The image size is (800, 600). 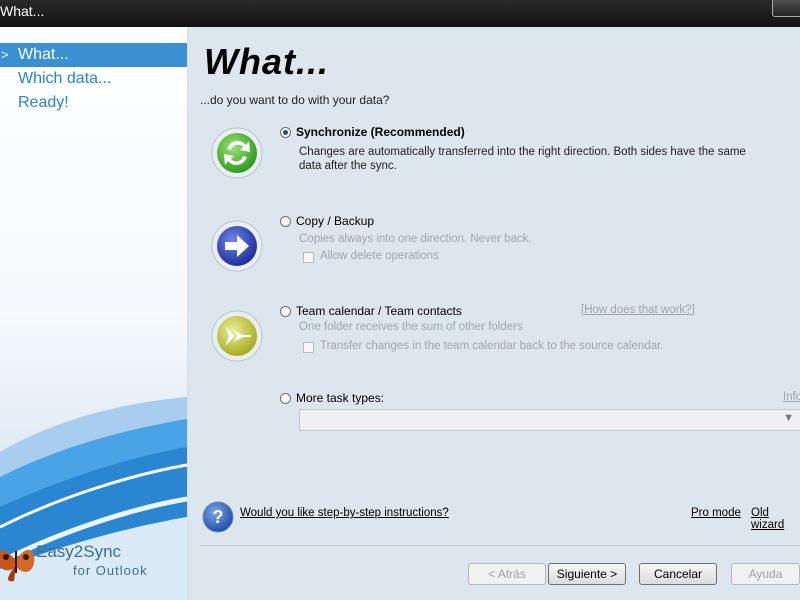 What do you see at coordinates (308, 257) in the screenshot?
I see `allow-delete-checkbox` at bounding box center [308, 257].